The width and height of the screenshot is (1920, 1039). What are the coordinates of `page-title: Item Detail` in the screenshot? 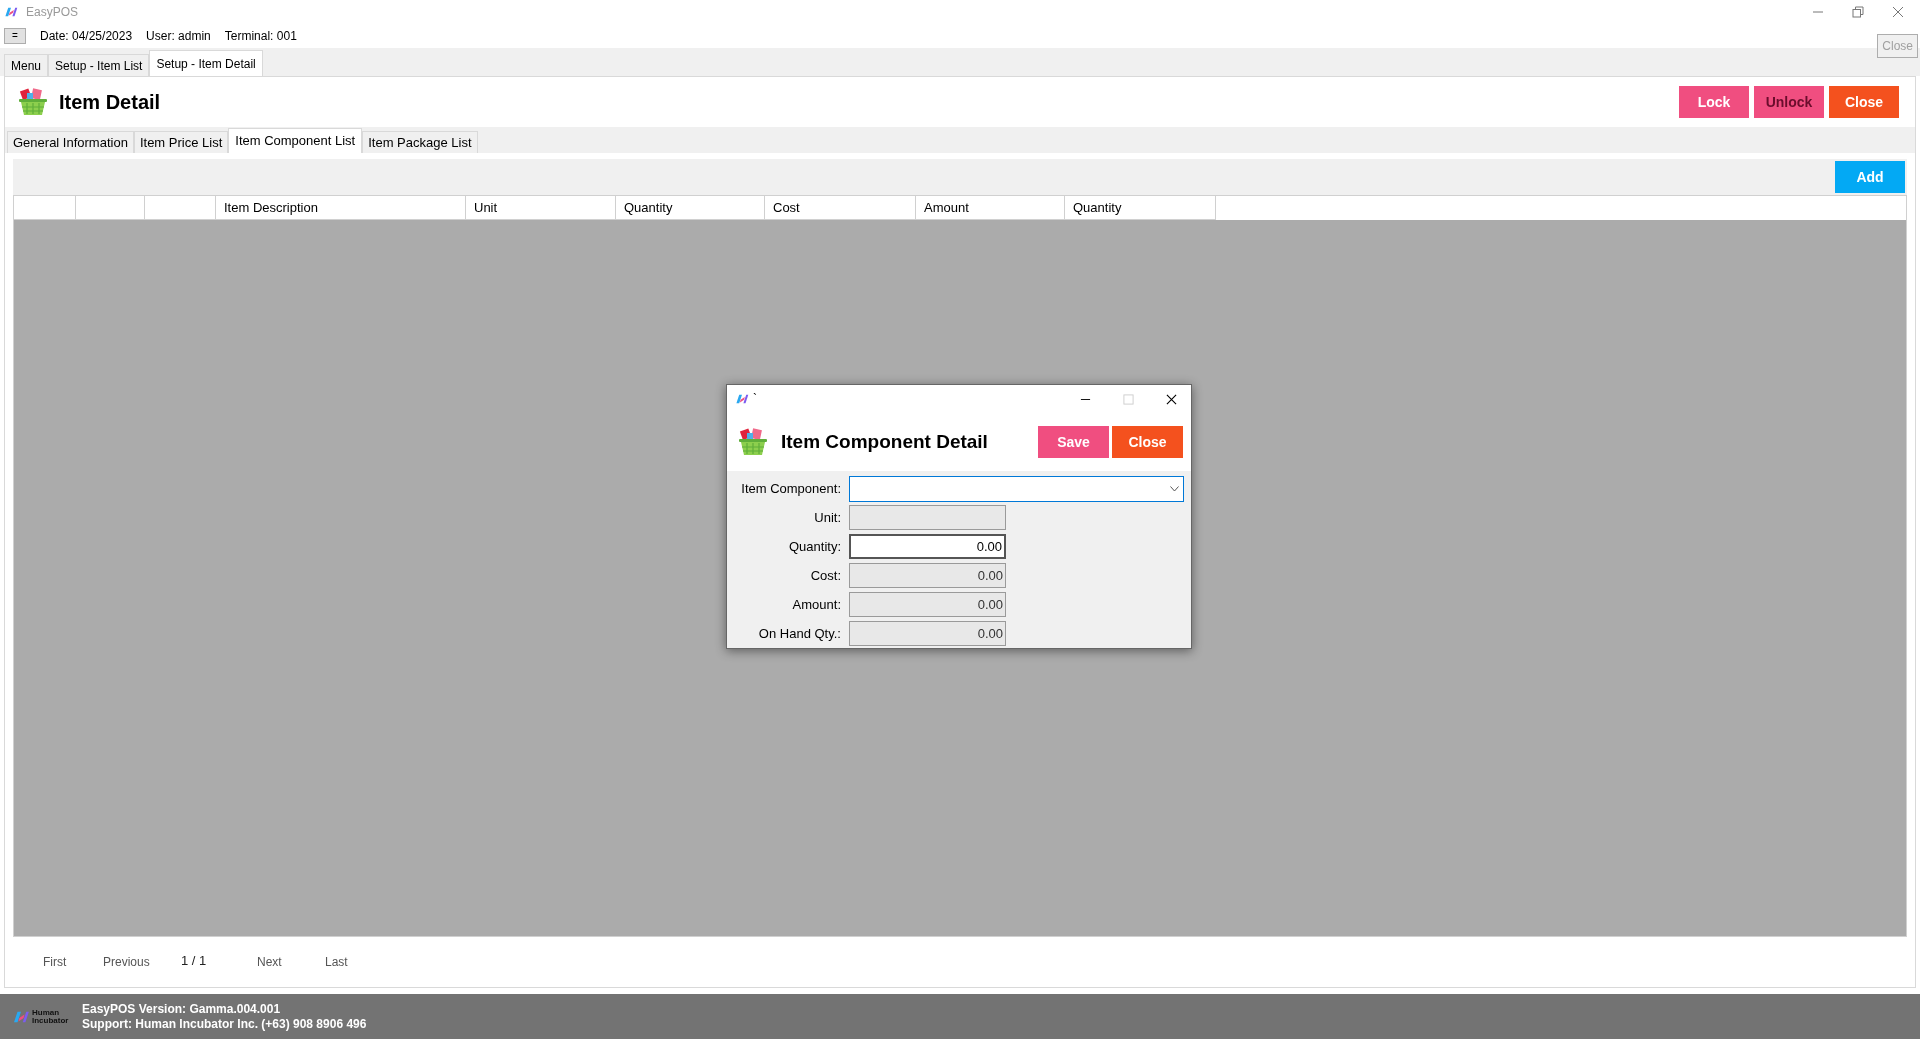 It's located at (110, 102).